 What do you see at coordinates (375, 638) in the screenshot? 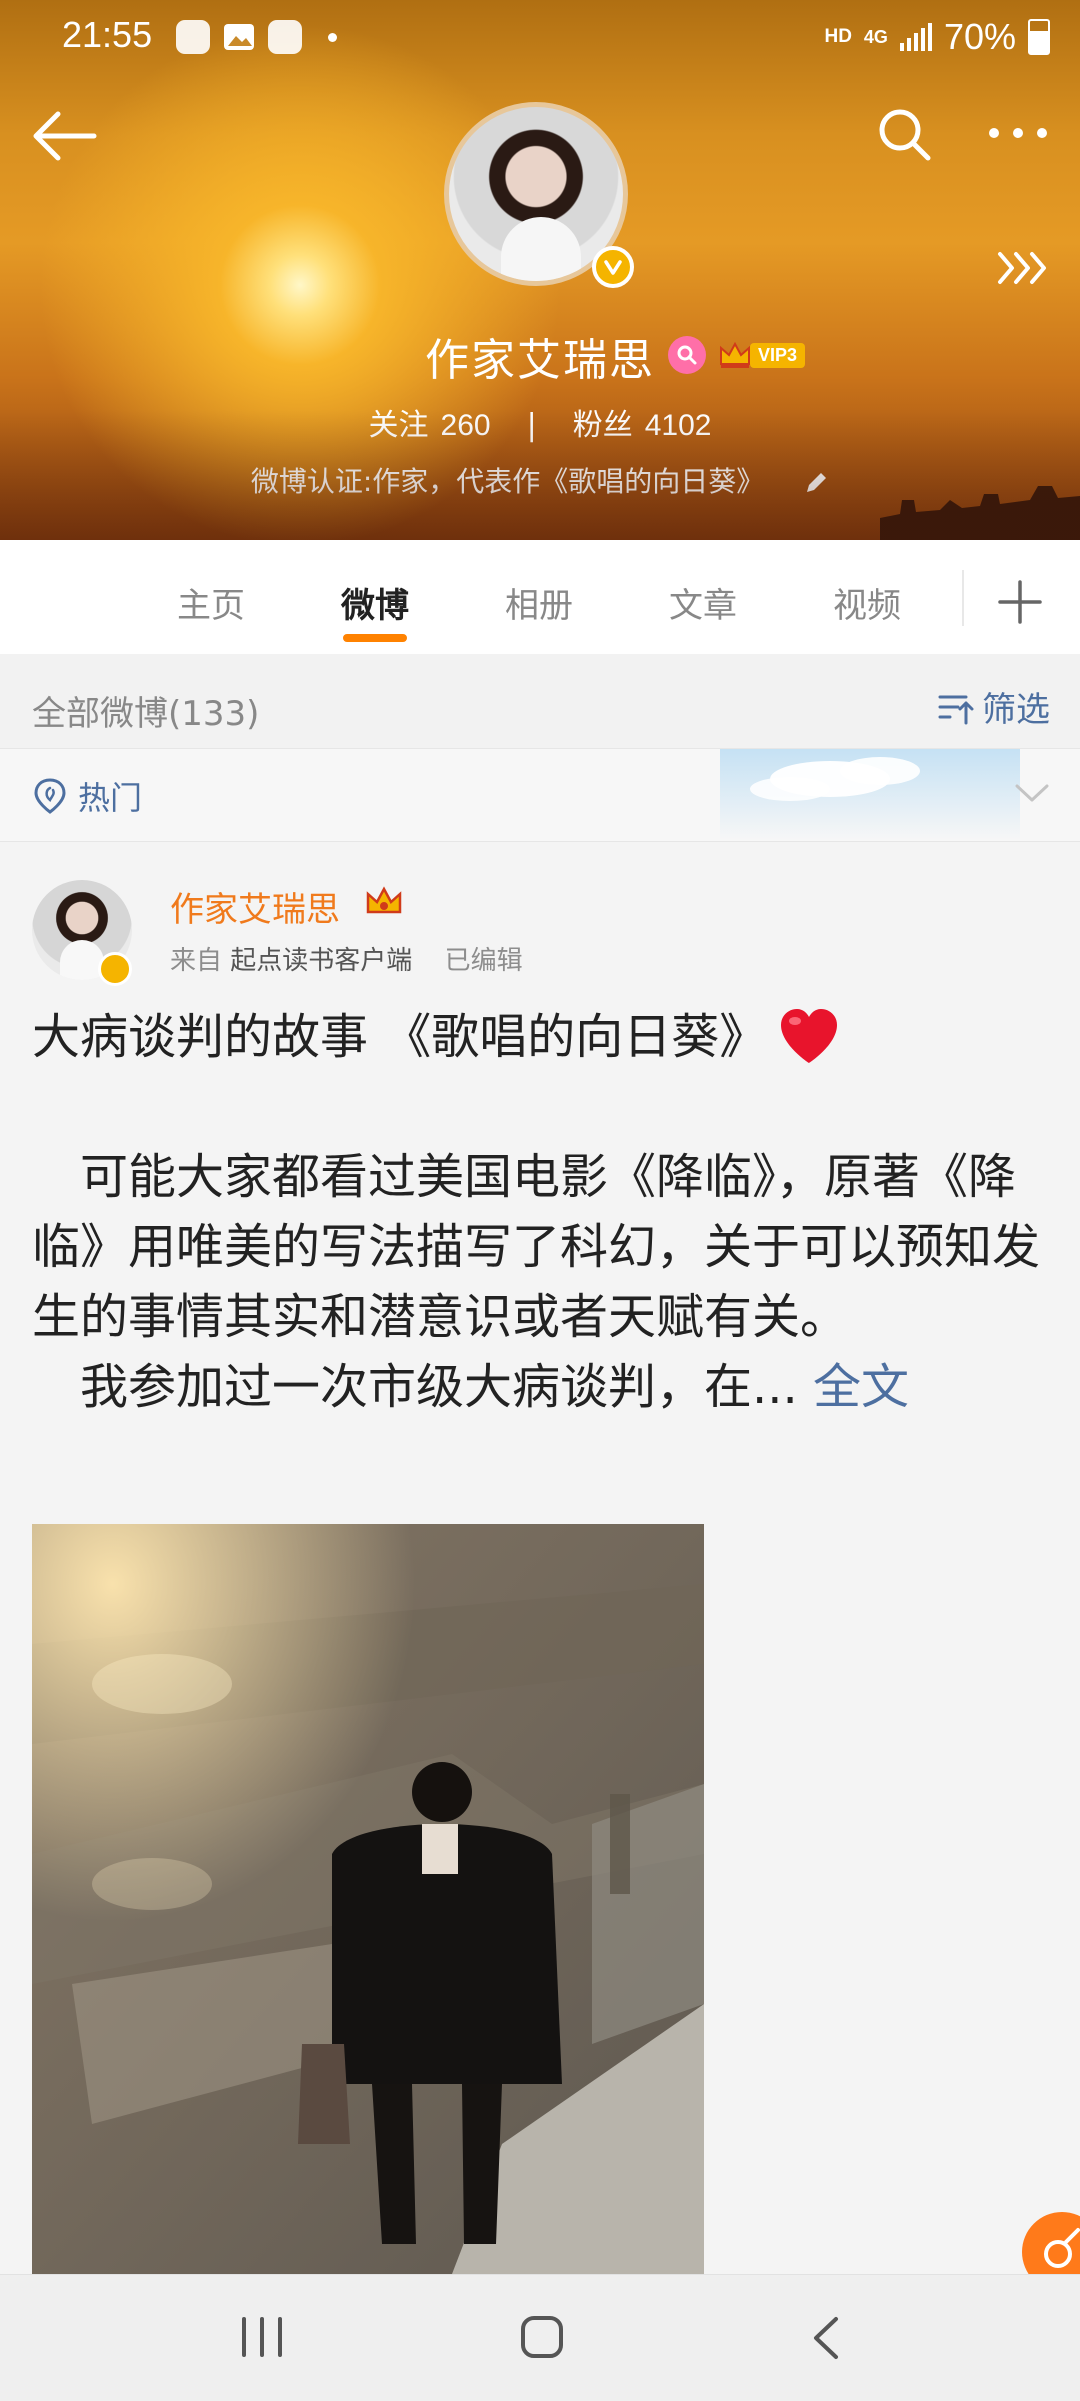
I see `active-tab-indicator` at bounding box center [375, 638].